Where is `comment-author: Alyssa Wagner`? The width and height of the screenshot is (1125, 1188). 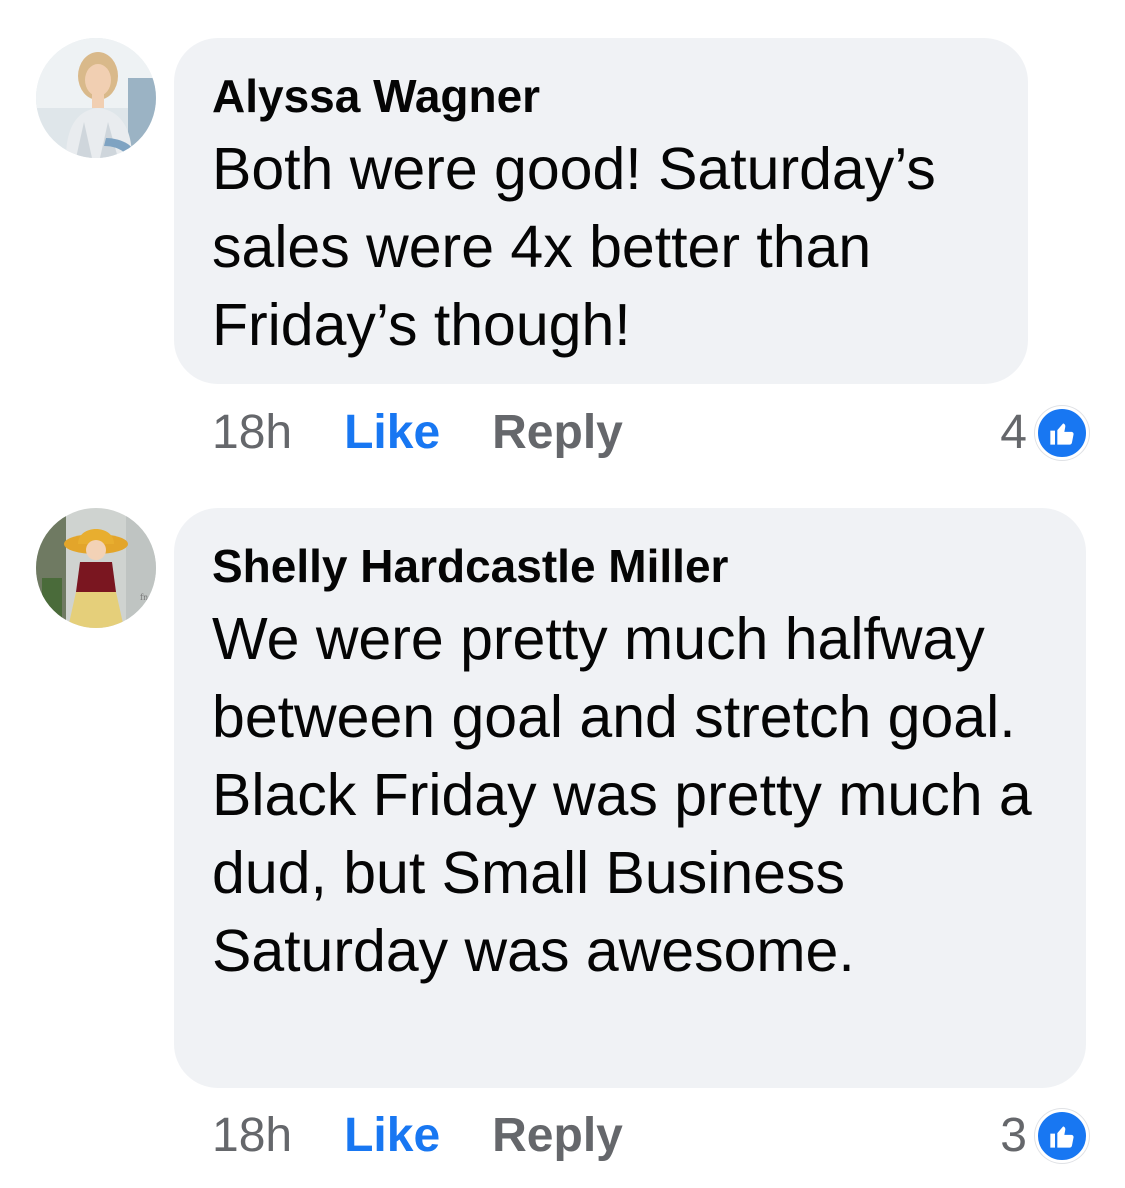
comment-author: Alyssa Wagner is located at coordinates (602, 96).